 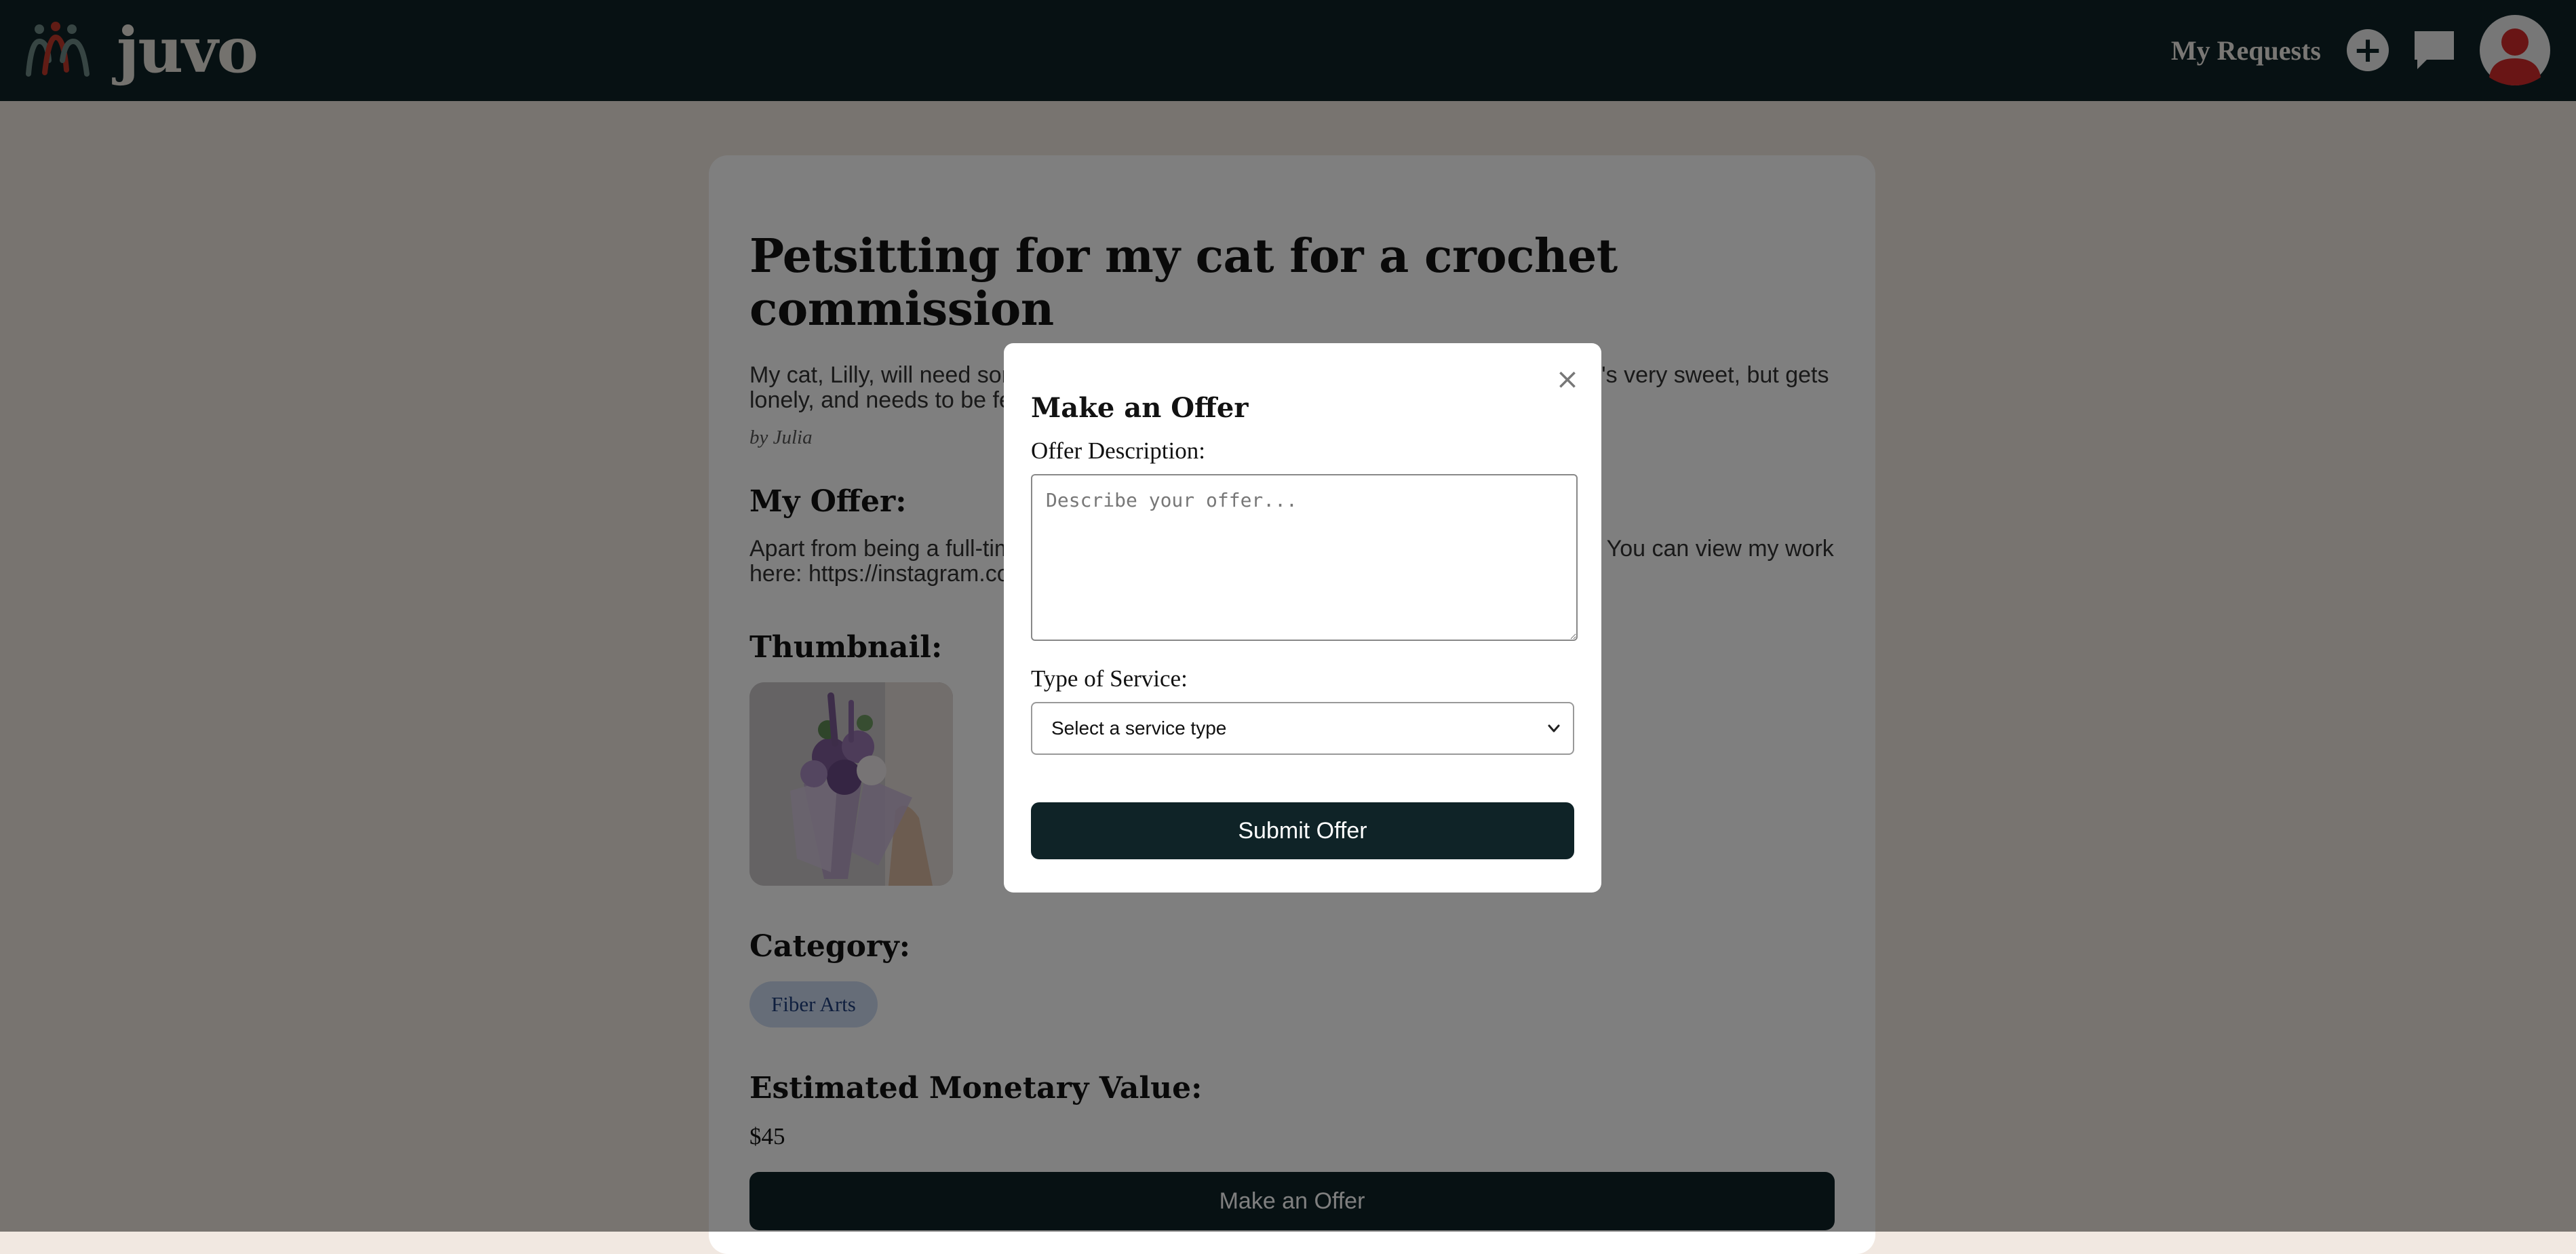 What do you see at coordinates (1302, 728) in the screenshot?
I see `service-type-select: Select a service type` at bounding box center [1302, 728].